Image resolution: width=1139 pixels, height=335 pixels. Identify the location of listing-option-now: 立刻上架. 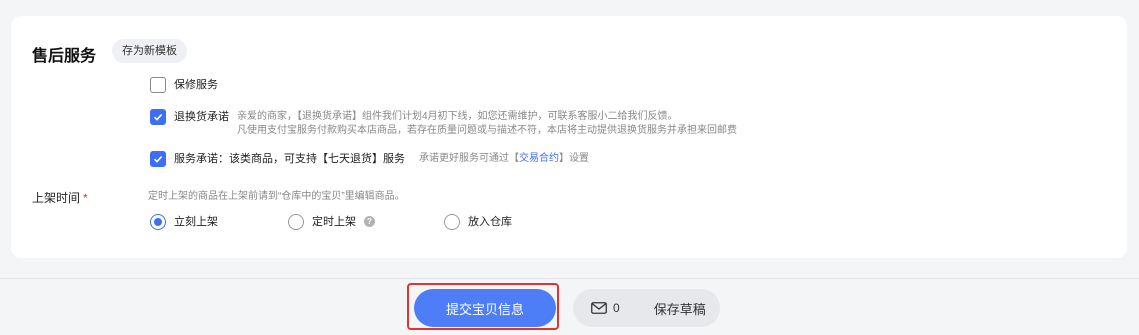
(184, 222).